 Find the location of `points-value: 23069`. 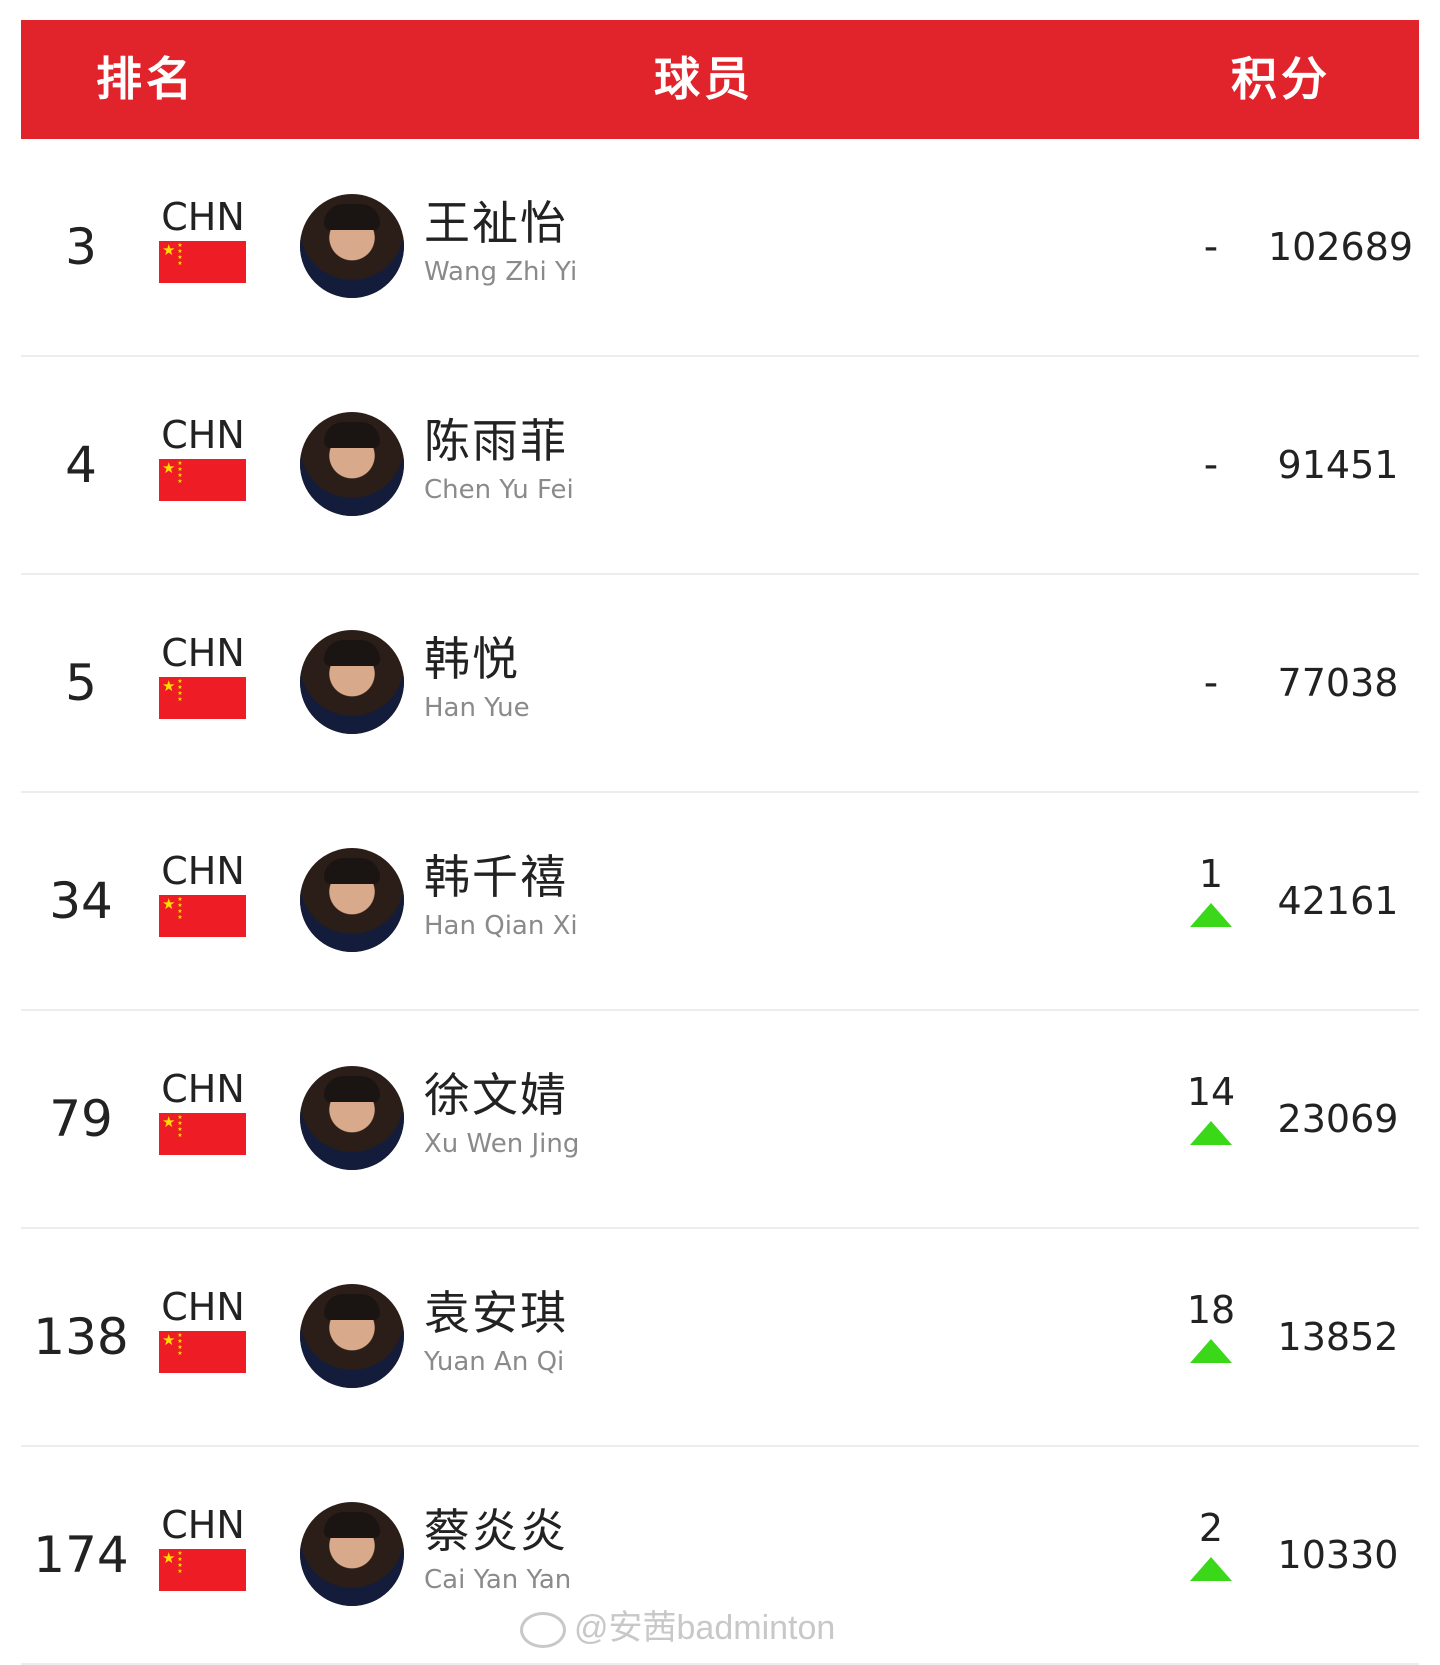

points-value: 23069 is located at coordinates (1338, 1119).